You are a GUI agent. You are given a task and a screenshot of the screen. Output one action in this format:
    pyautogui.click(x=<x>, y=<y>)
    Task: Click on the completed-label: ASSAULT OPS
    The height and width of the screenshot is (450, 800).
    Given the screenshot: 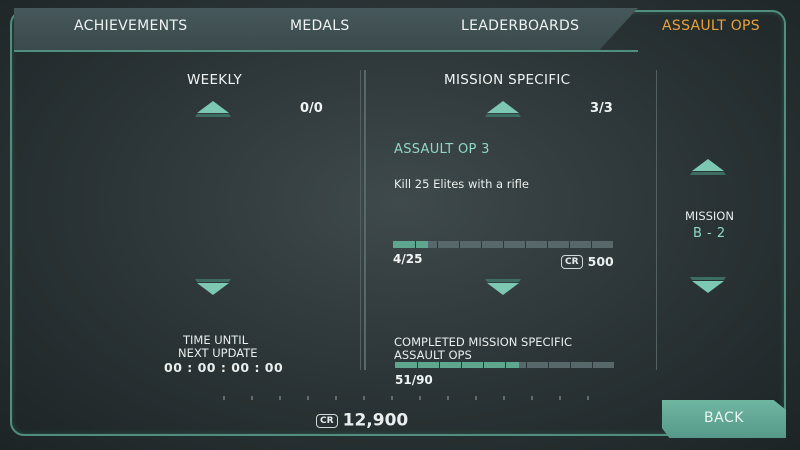 What is the action you would take?
    pyautogui.click(x=433, y=355)
    